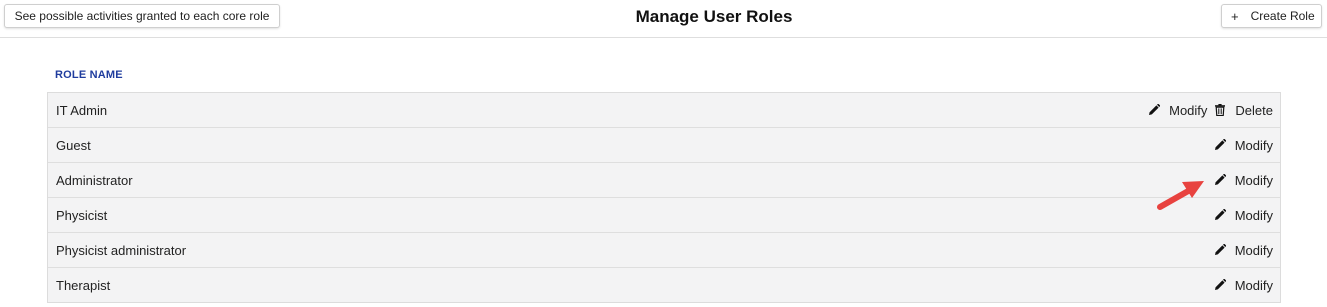  Describe the element at coordinates (1235, 16) in the screenshot. I see `plus-icon: +` at that location.